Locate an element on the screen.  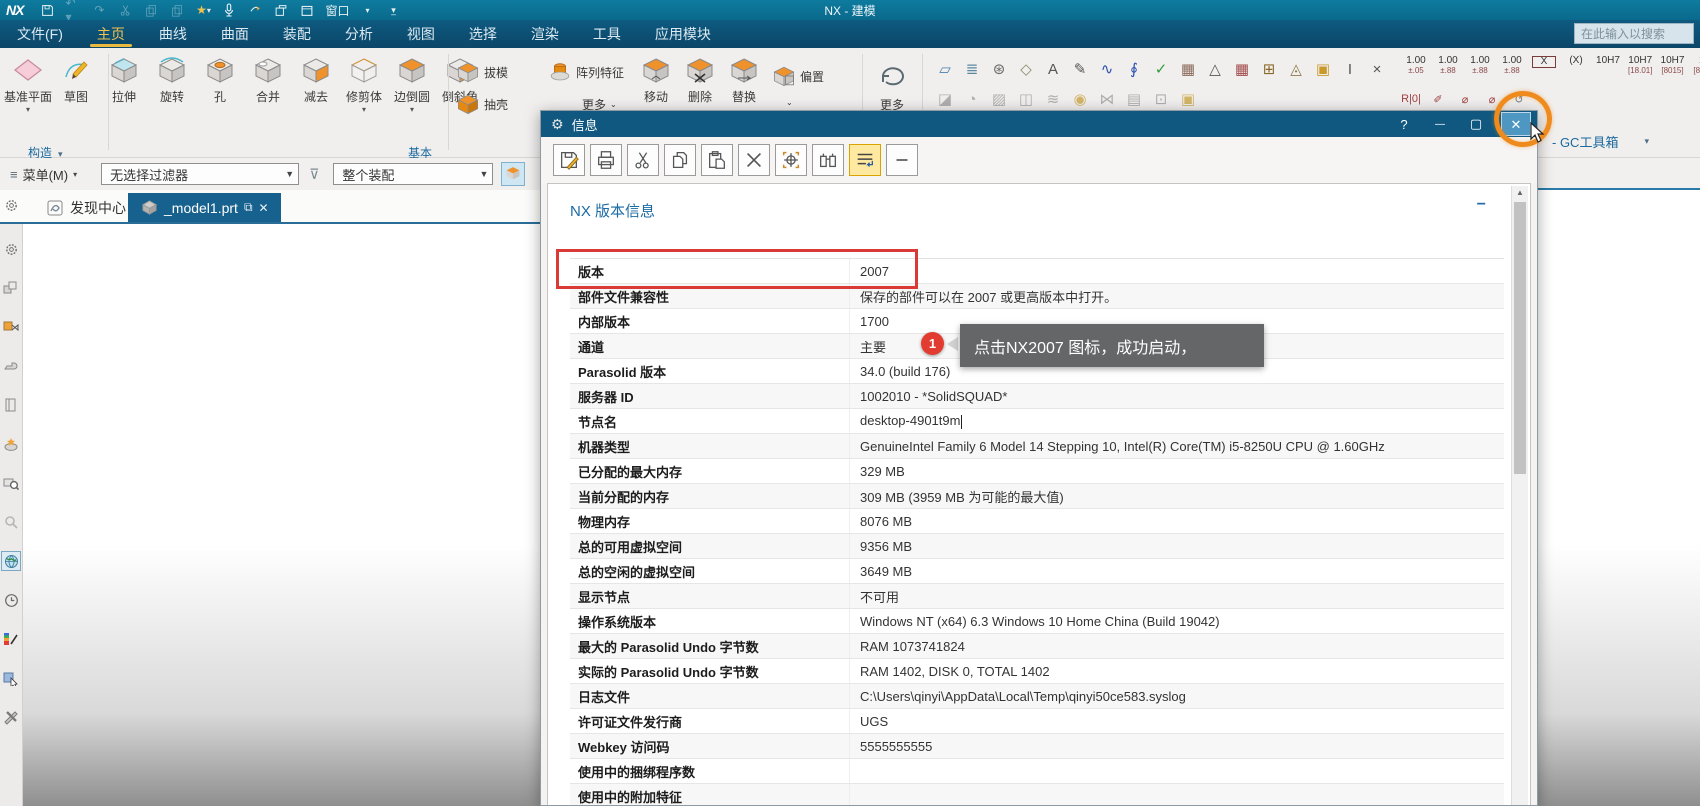
draft-button: 拔模 is located at coordinates (482, 72).